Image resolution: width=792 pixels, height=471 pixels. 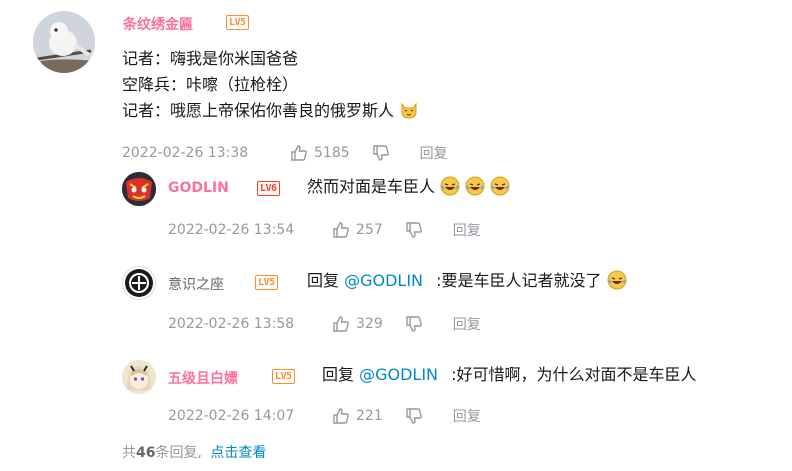 What do you see at coordinates (210, 84) in the screenshot?
I see `comment-line: 空降兵：咔嚓（拉枪栓）` at bounding box center [210, 84].